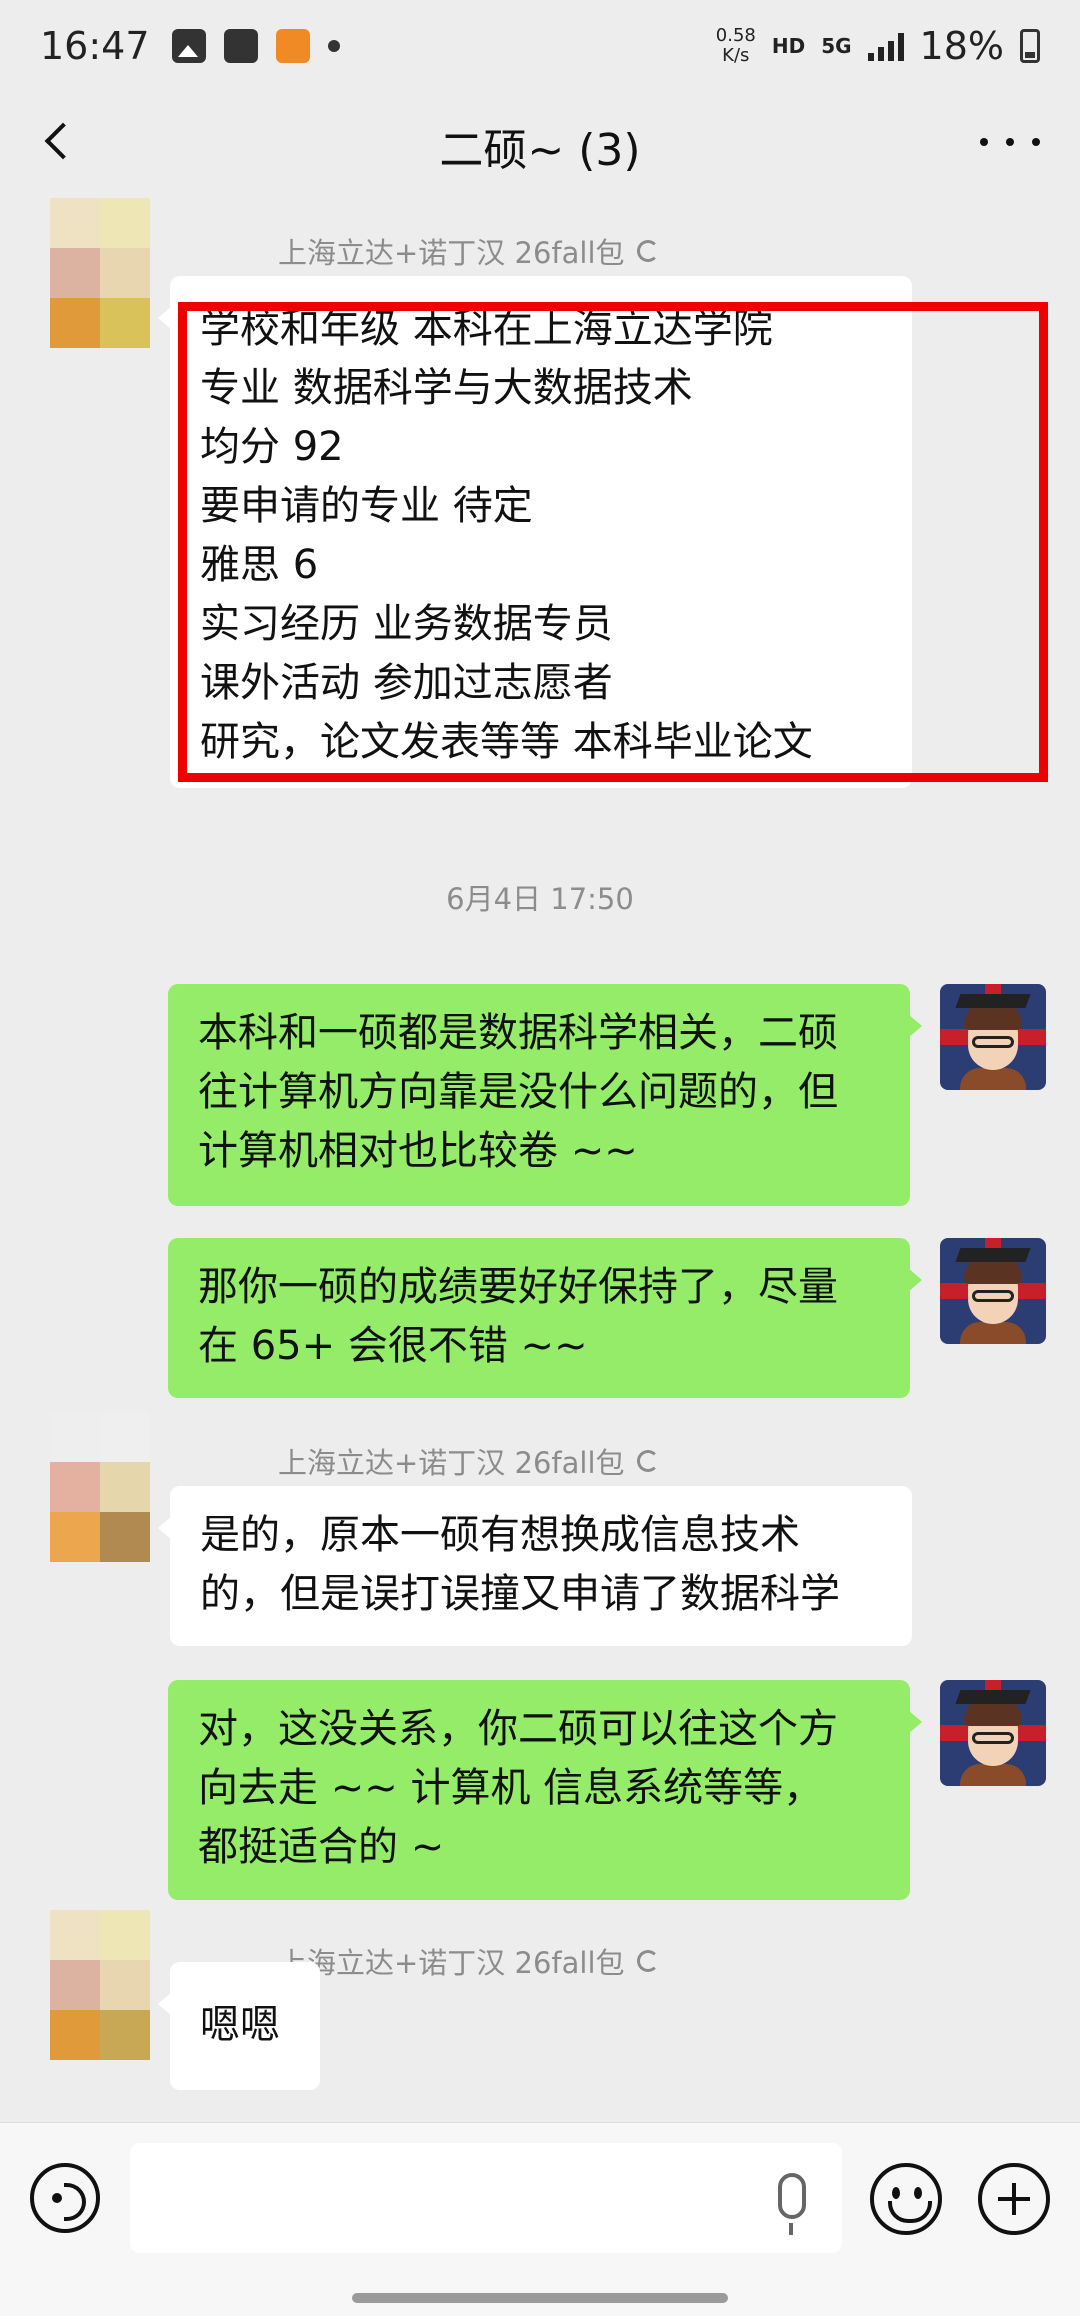 This screenshot has height=2316, width=1080. Describe the element at coordinates (540, 150) in the screenshot. I see `chat-title: 二硕~ (3)` at that location.